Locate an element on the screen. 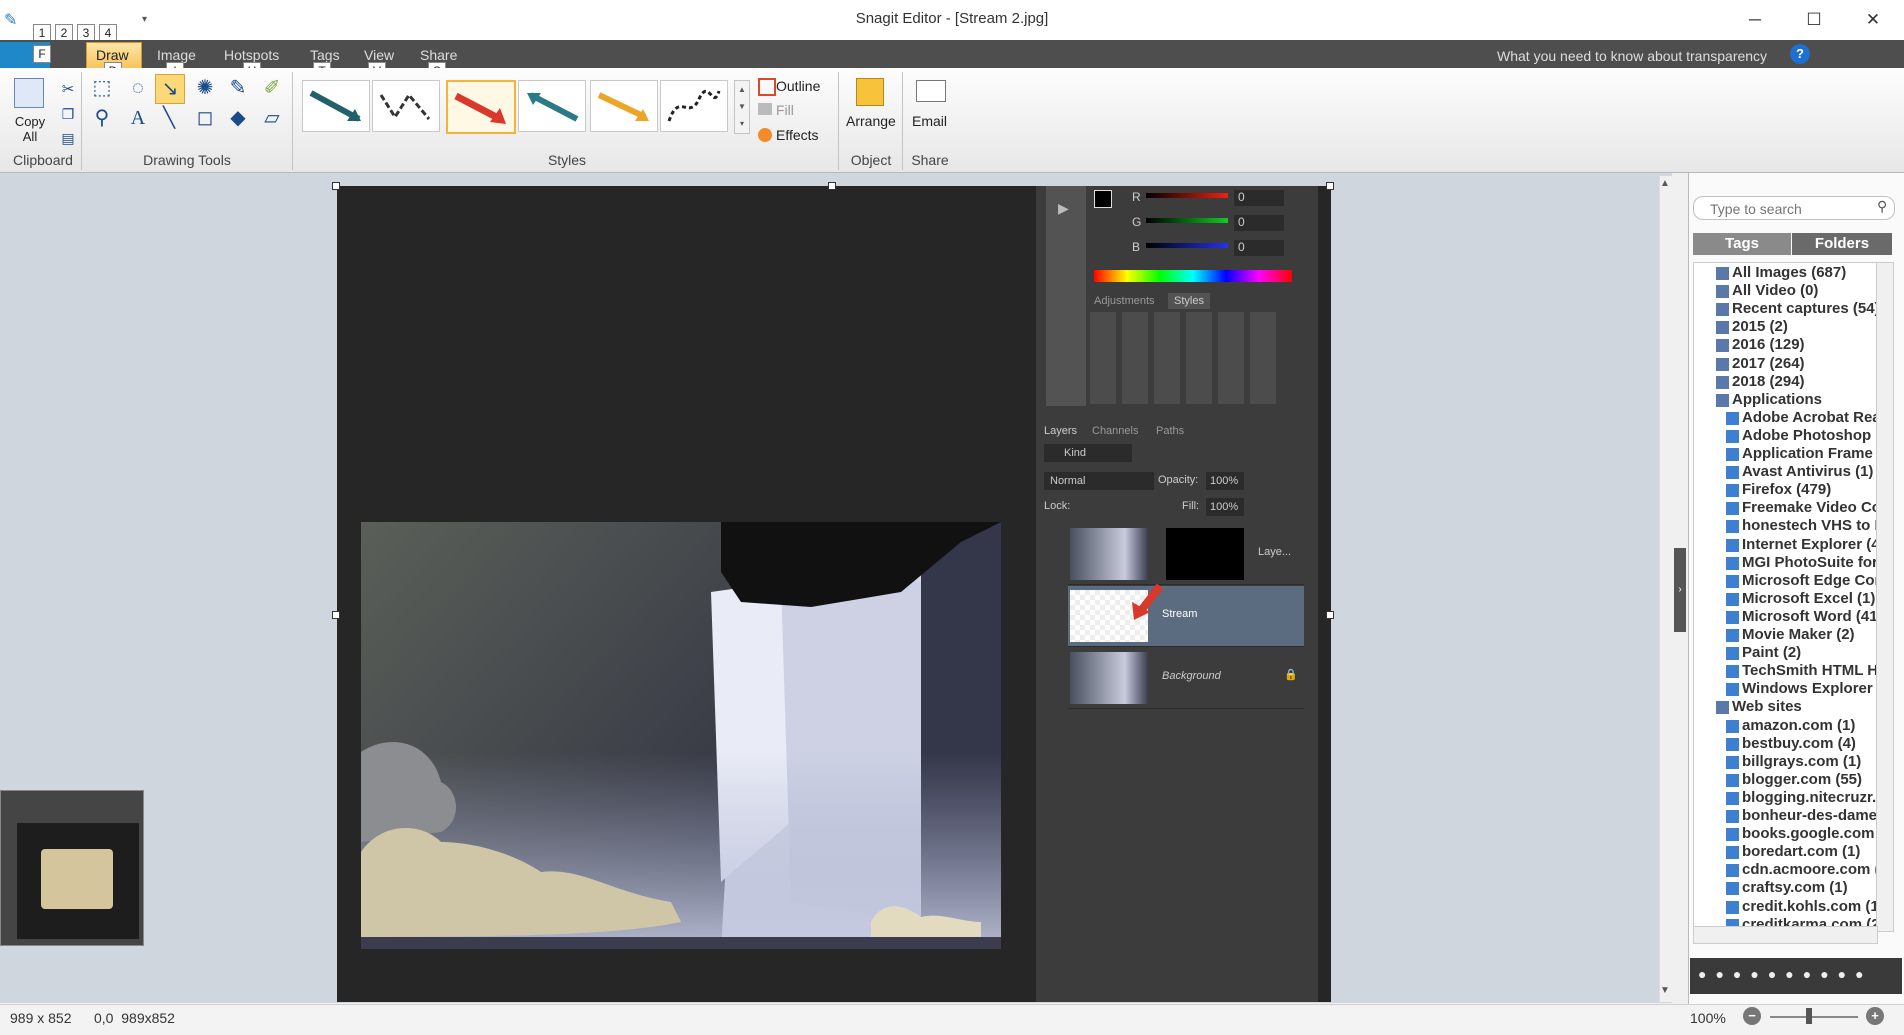 The width and height of the screenshot is (1904, 1035). magnify-tool-icon: ⚲ is located at coordinates (102, 118).